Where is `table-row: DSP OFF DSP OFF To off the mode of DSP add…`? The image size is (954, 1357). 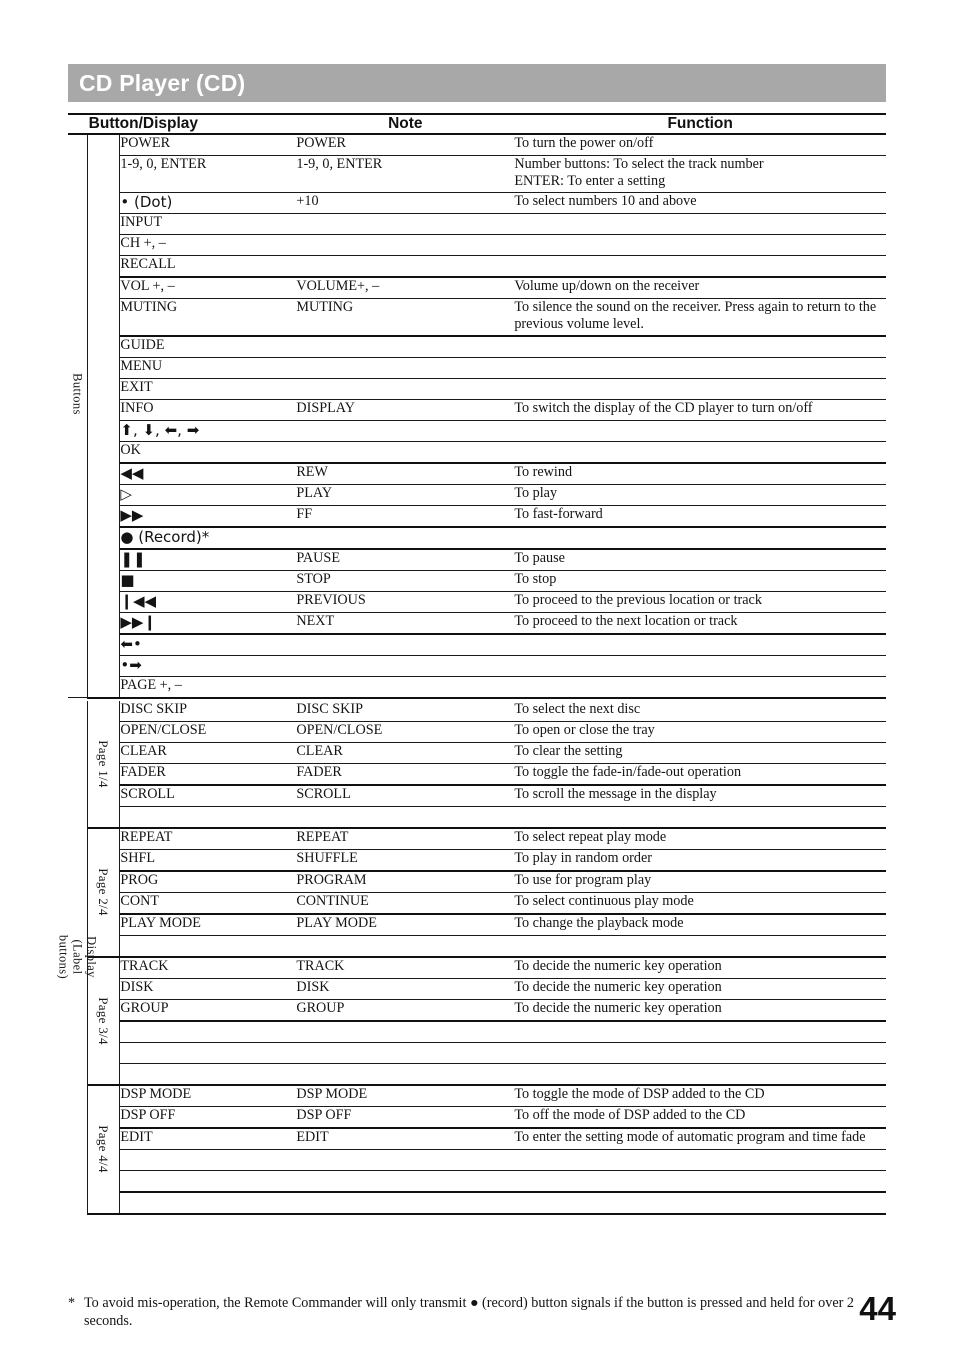
table-row: DSP OFF DSP OFF To off the mode of DSP add… is located at coordinates (477, 1117).